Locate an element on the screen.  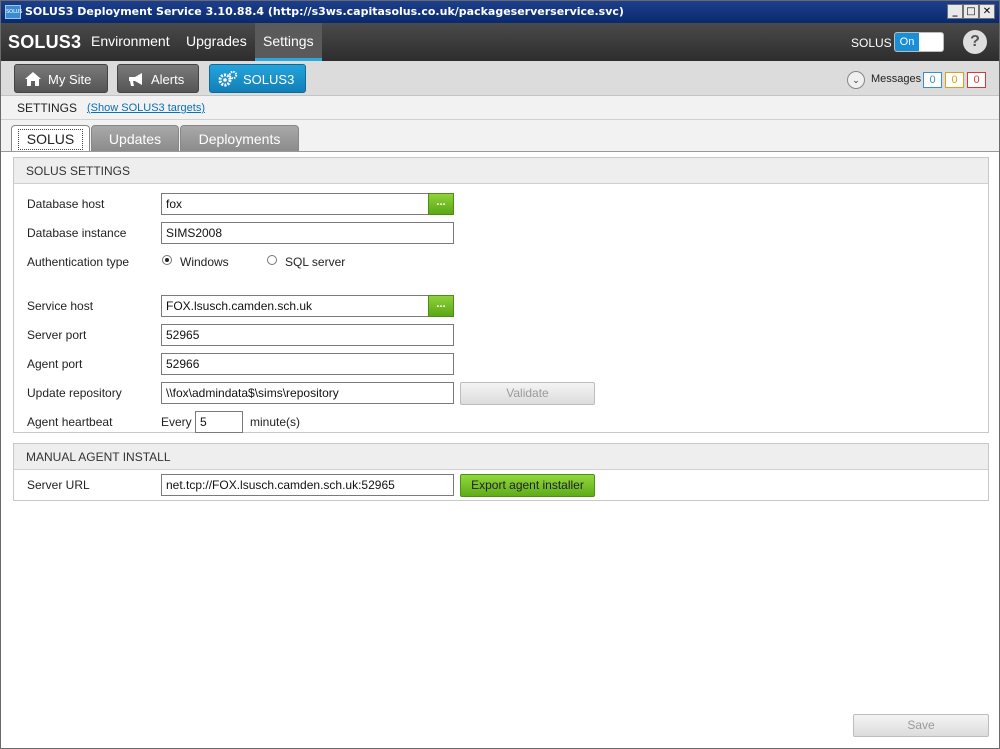
home-icon is located at coordinates (33, 79).